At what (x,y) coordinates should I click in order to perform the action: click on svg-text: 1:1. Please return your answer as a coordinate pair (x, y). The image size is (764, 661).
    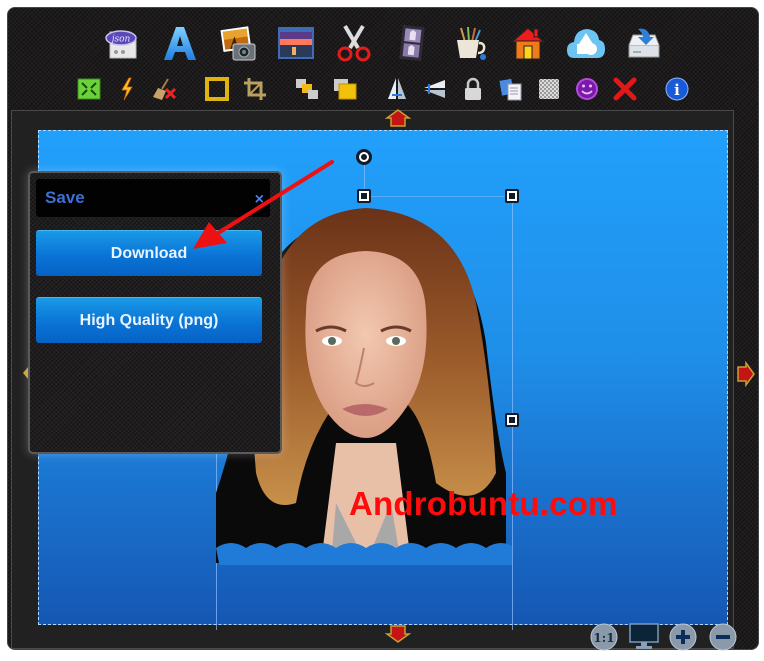
    Looking at the image, I should click on (603, 638).